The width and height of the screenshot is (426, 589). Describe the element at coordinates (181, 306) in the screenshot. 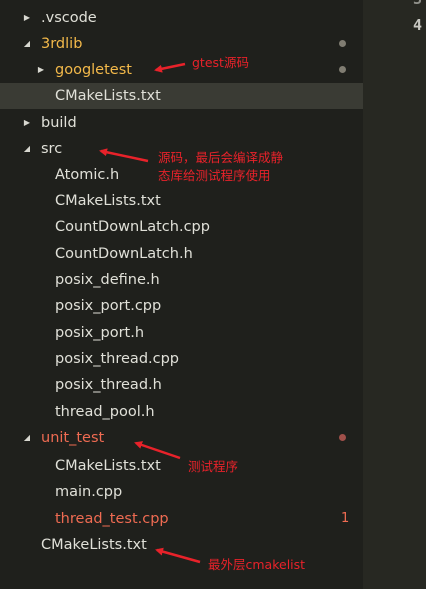

I see `tree-file-posix-port-cpp: posix_port.cpp` at that location.